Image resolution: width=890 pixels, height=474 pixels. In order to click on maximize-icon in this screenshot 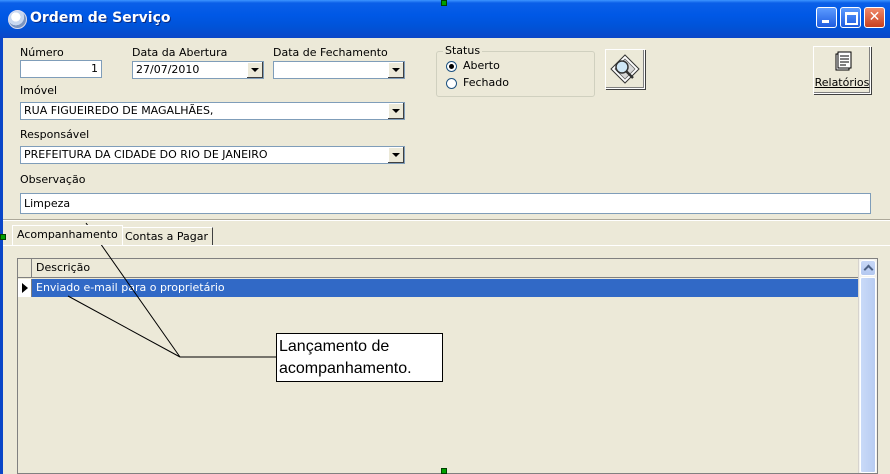, I will do `click(851, 18)`.